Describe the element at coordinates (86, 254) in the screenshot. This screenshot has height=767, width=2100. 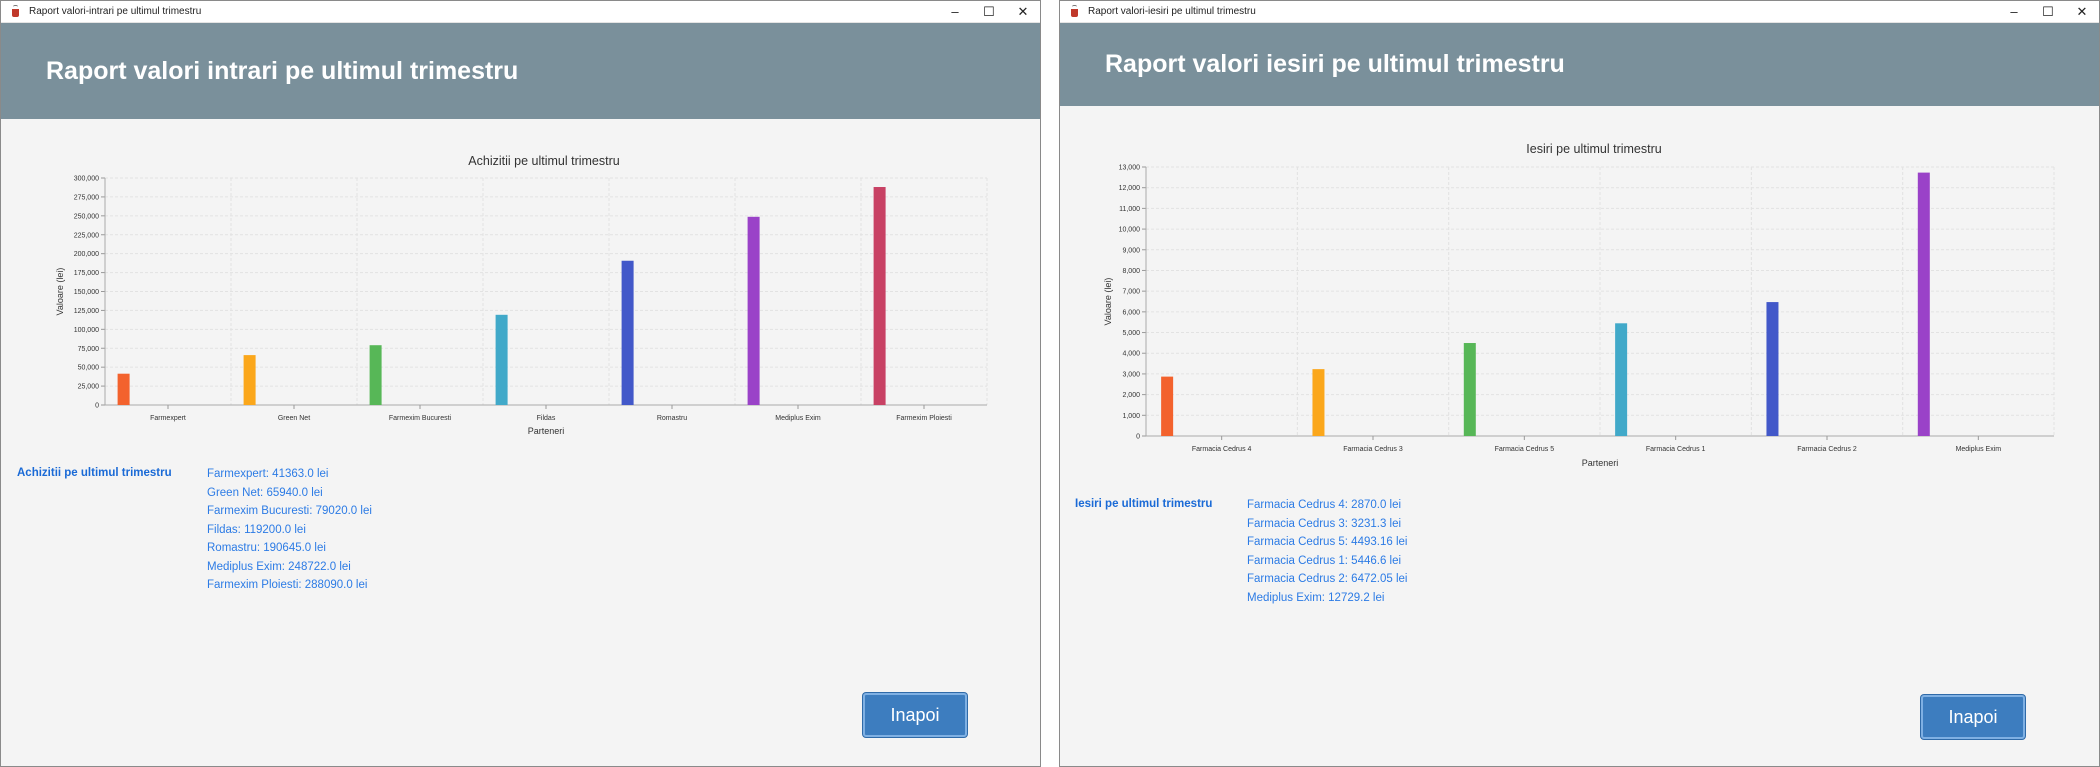
I see `y-tick-label: 200,000` at that location.